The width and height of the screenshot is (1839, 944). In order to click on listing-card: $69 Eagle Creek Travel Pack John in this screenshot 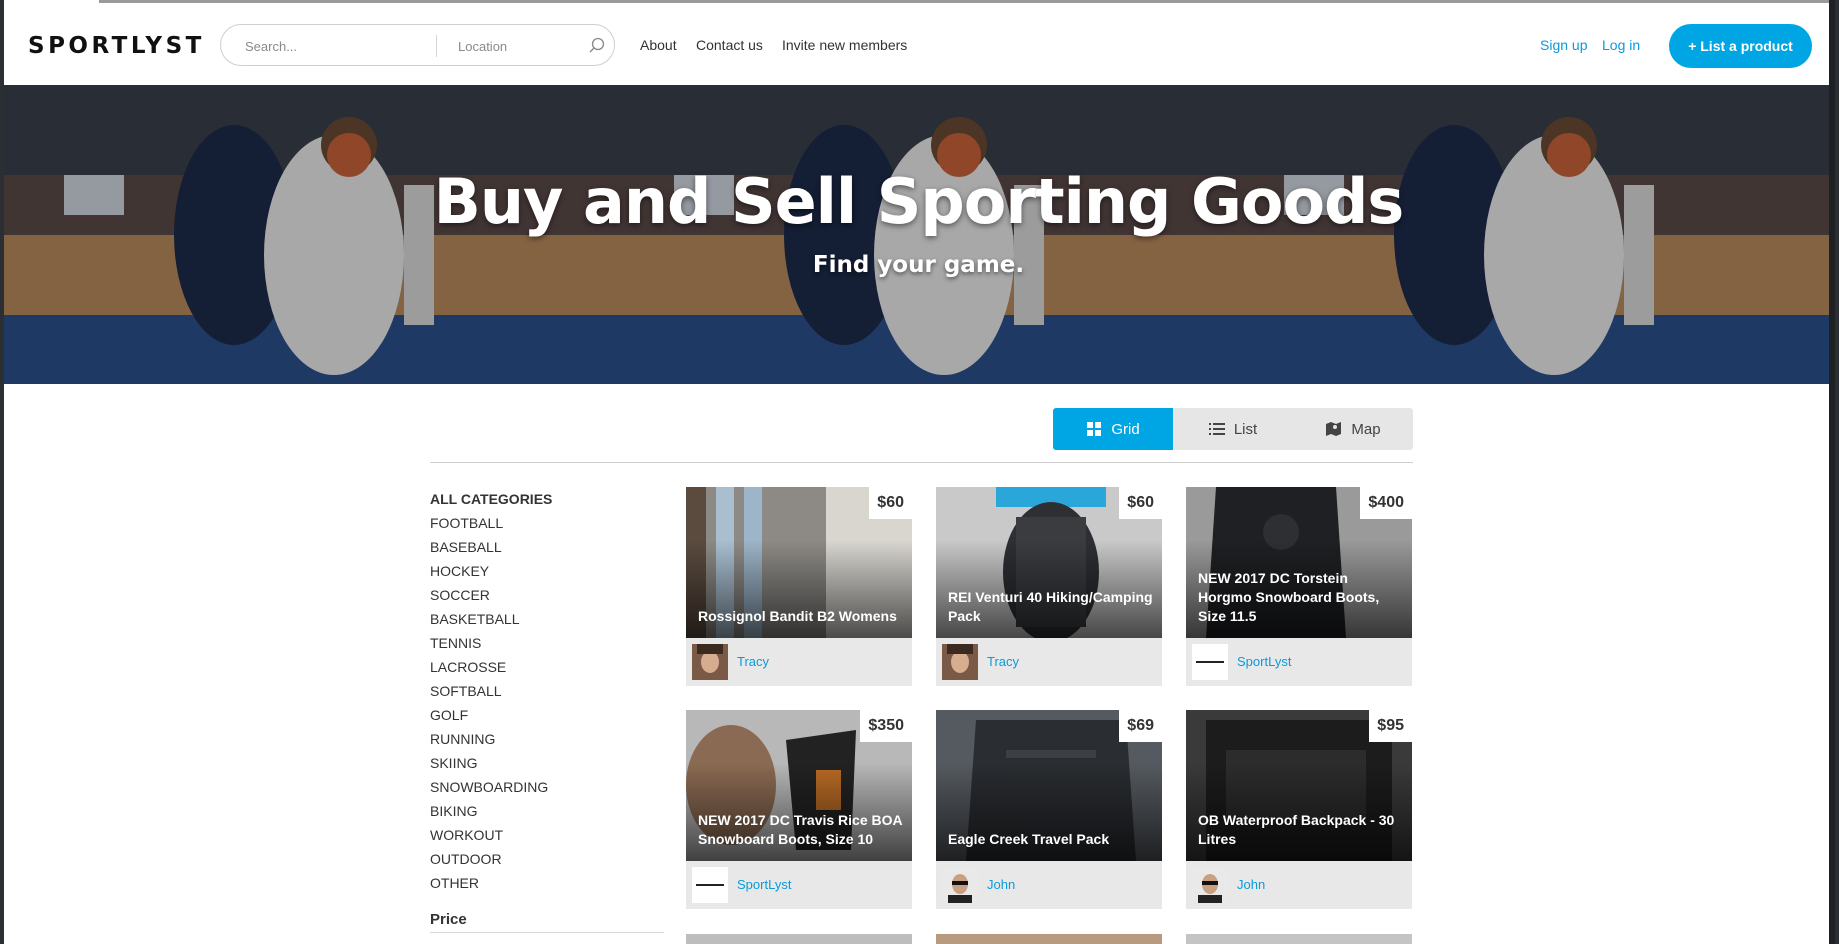, I will do `click(1049, 809)`.